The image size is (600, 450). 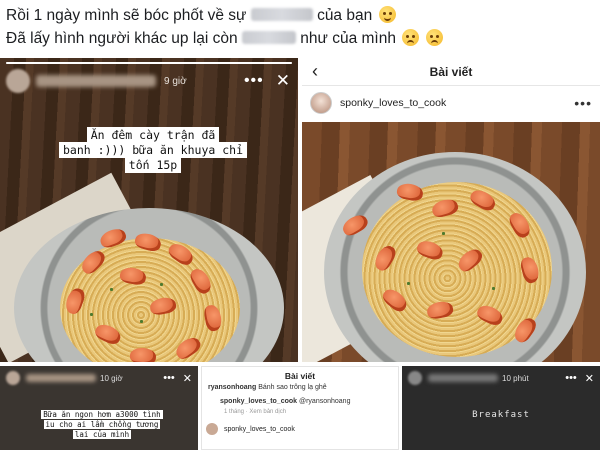 I want to click on post-username: sponky_loves_to_cook, so click(x=259, y=429).